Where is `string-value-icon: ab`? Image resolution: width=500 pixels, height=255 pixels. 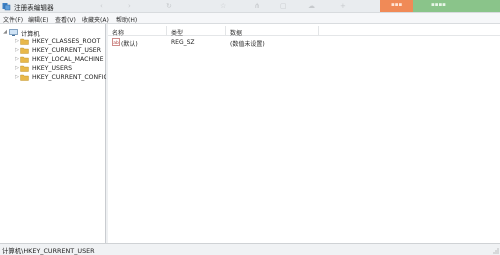
string-value-icon: ab is located at coordinates (116, 42).